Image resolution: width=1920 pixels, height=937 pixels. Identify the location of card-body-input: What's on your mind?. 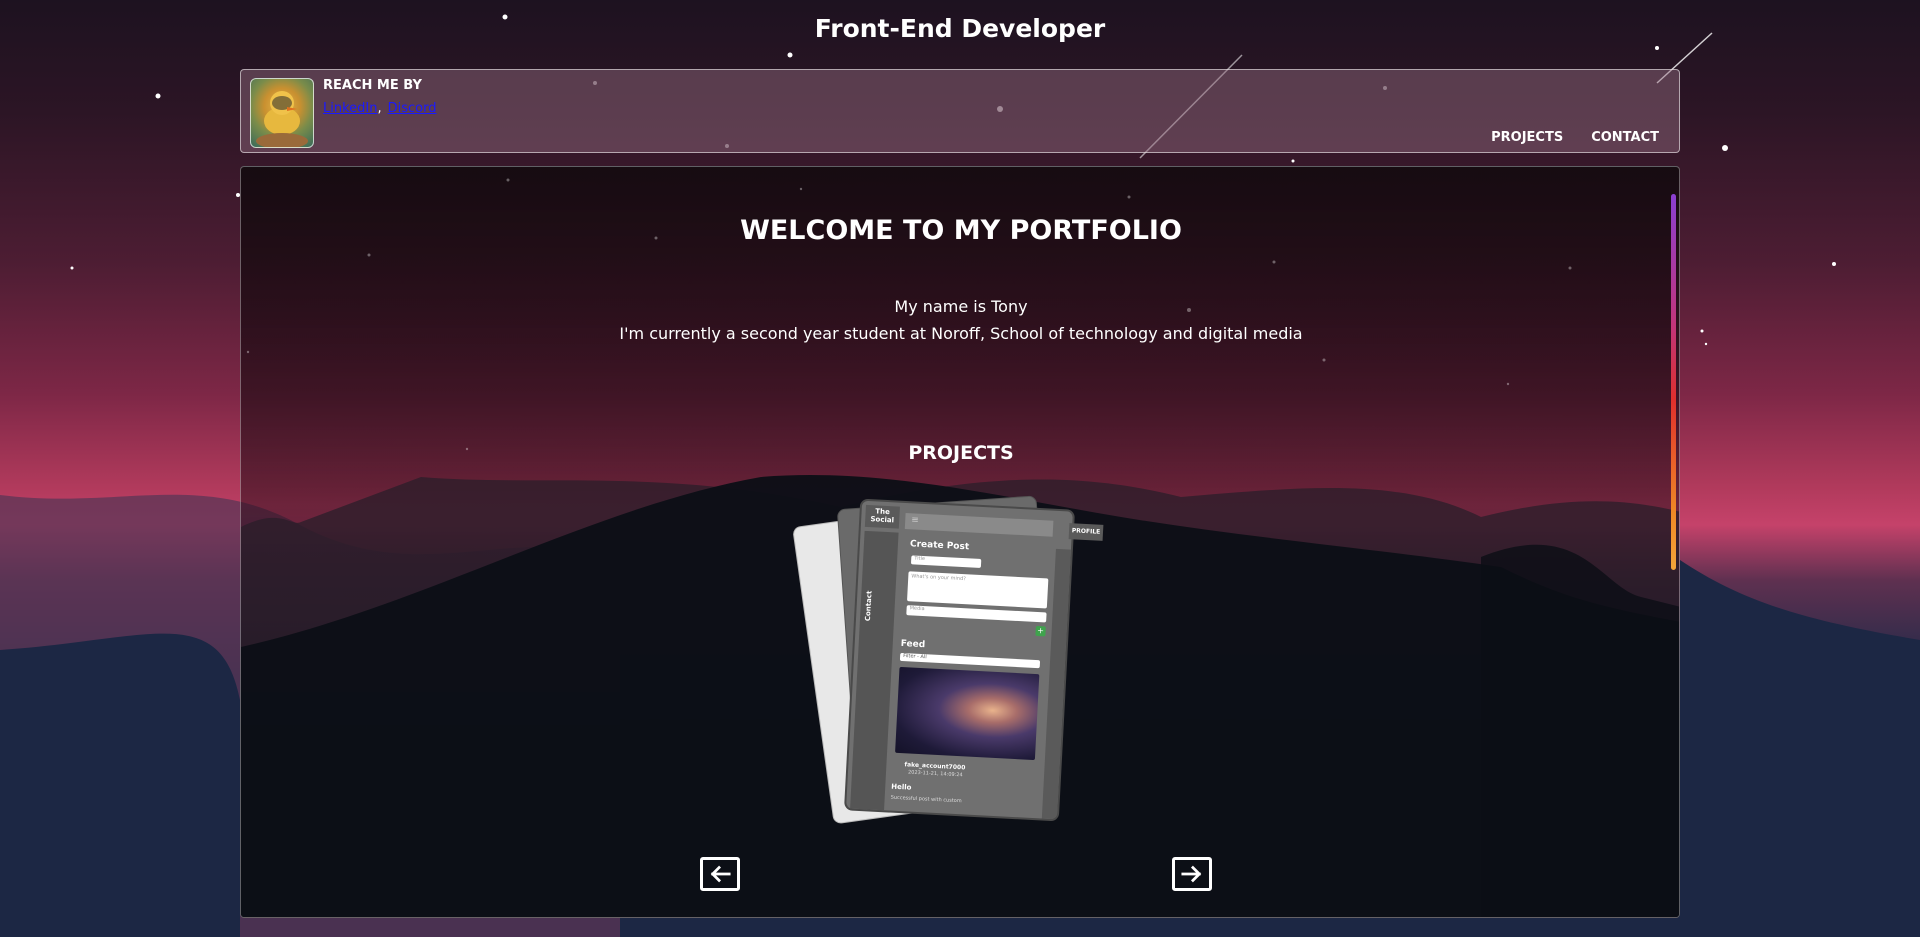
(978, 590).